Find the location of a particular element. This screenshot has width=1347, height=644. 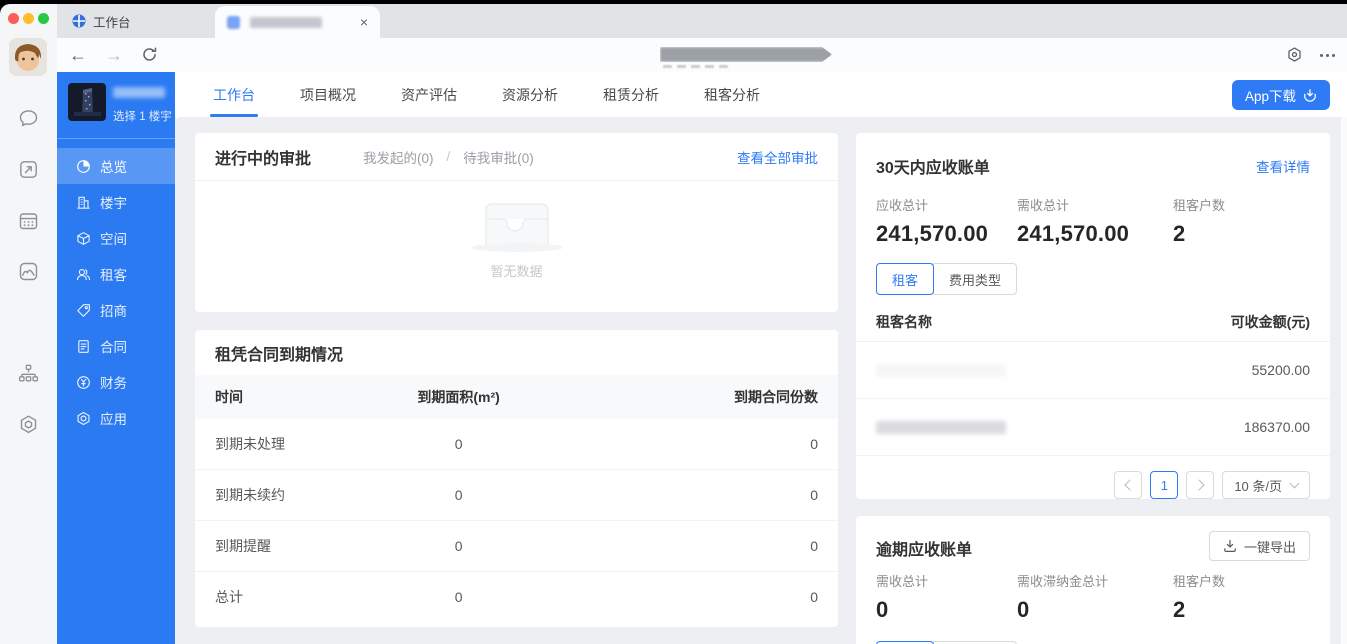

package-hexagon-icon is located at coordinates (28, 424).